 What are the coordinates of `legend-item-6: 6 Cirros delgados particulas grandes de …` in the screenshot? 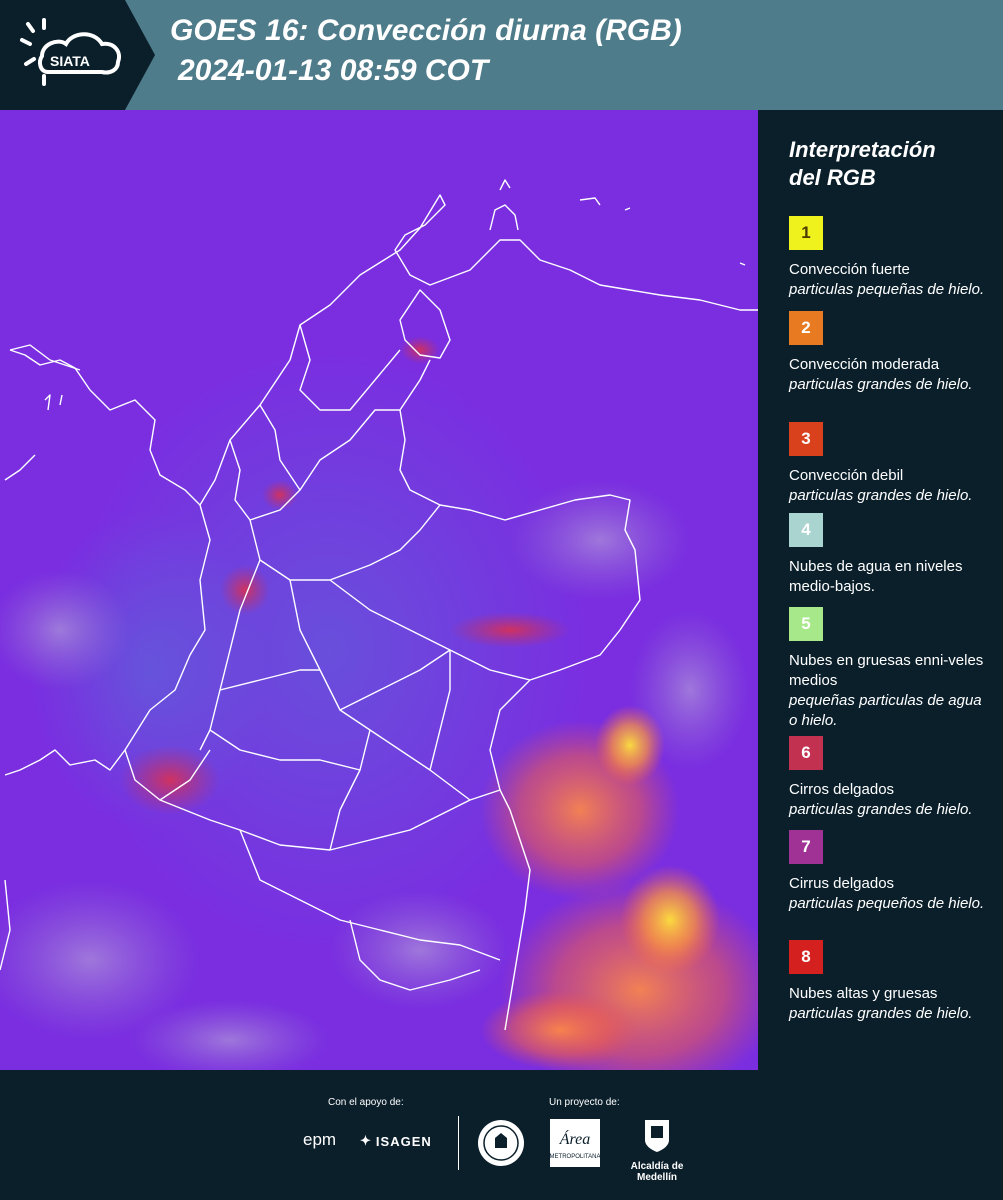 It's located at (891, 778).